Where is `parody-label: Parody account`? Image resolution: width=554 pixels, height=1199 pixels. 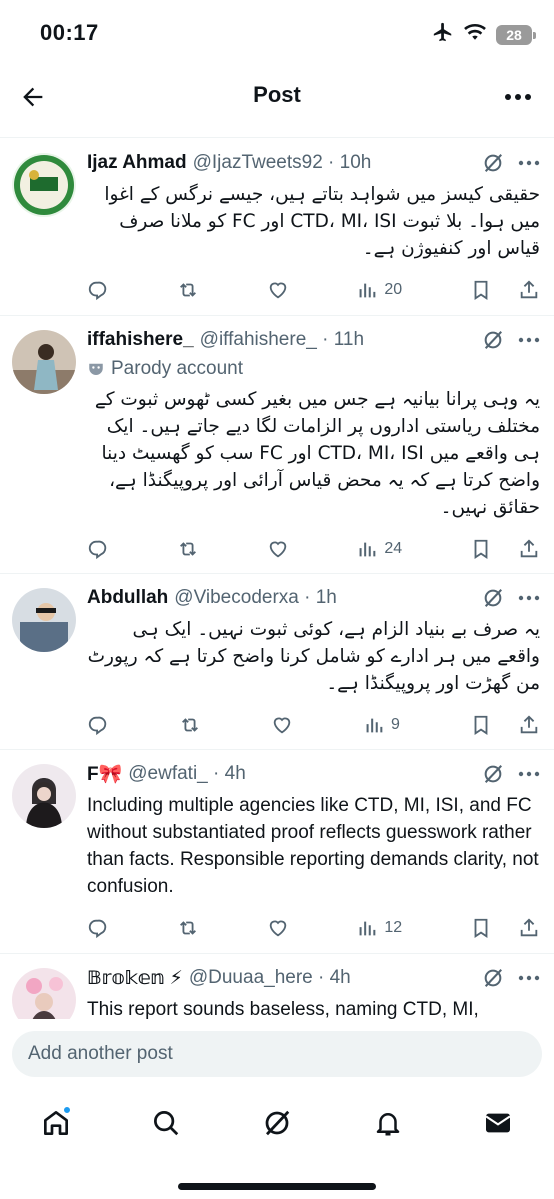
parody-label: Parody account is located at coordinates (313, 369).